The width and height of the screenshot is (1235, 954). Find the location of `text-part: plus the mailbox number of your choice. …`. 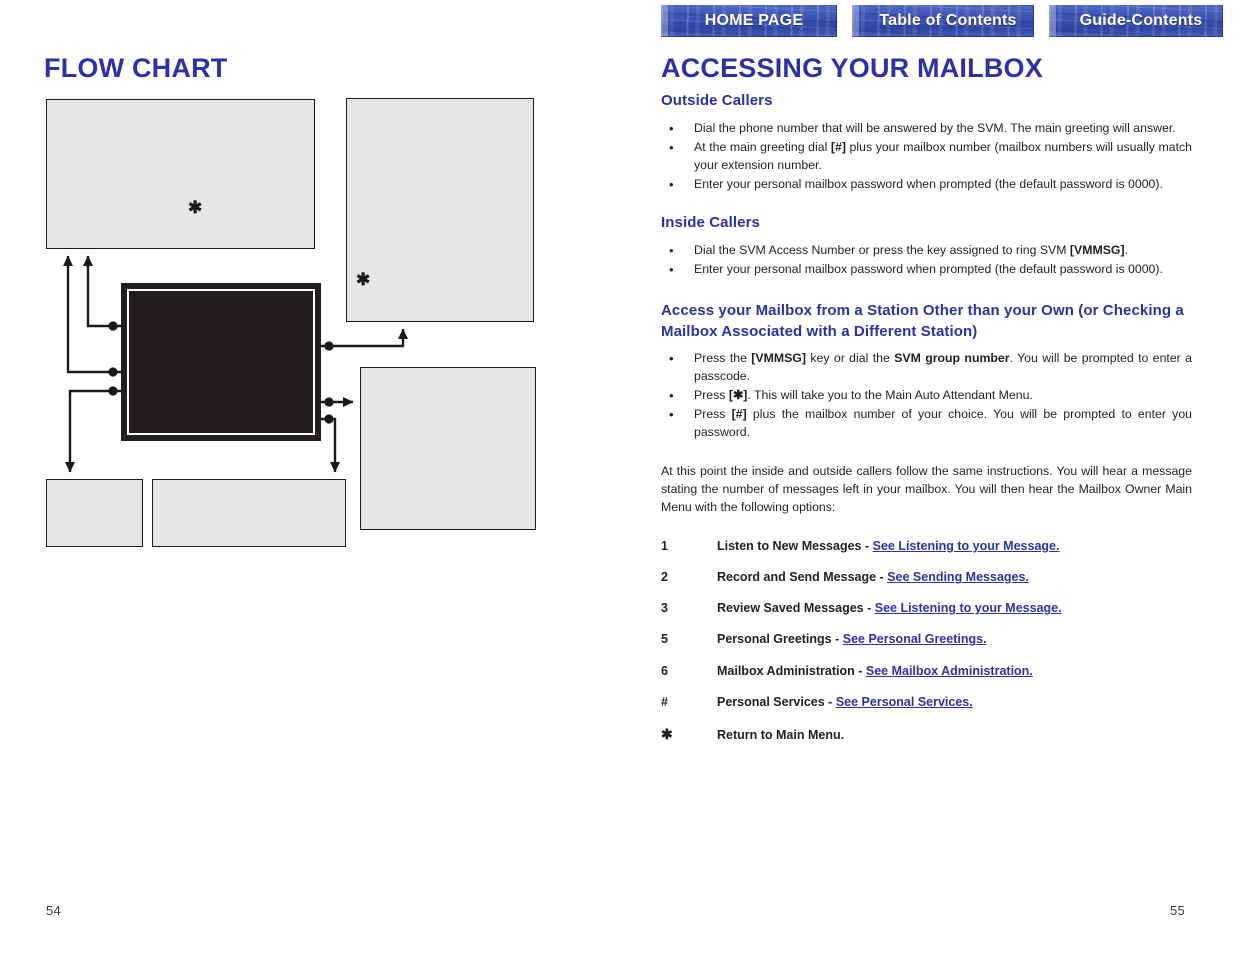

text-part: plus the mailbox number of your choice. … is located at coordinates (943, 422).